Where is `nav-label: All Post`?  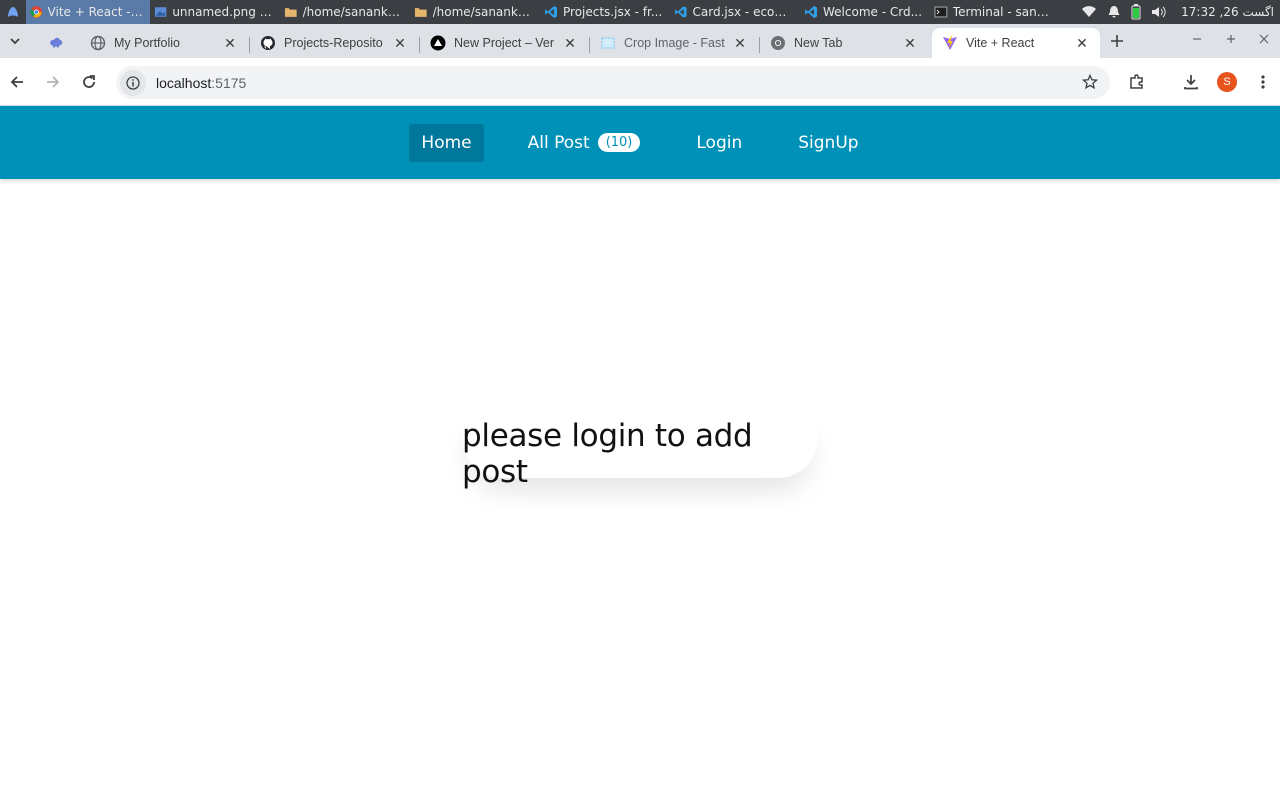 nav-label: All Post is located at coordinates (558, 142).